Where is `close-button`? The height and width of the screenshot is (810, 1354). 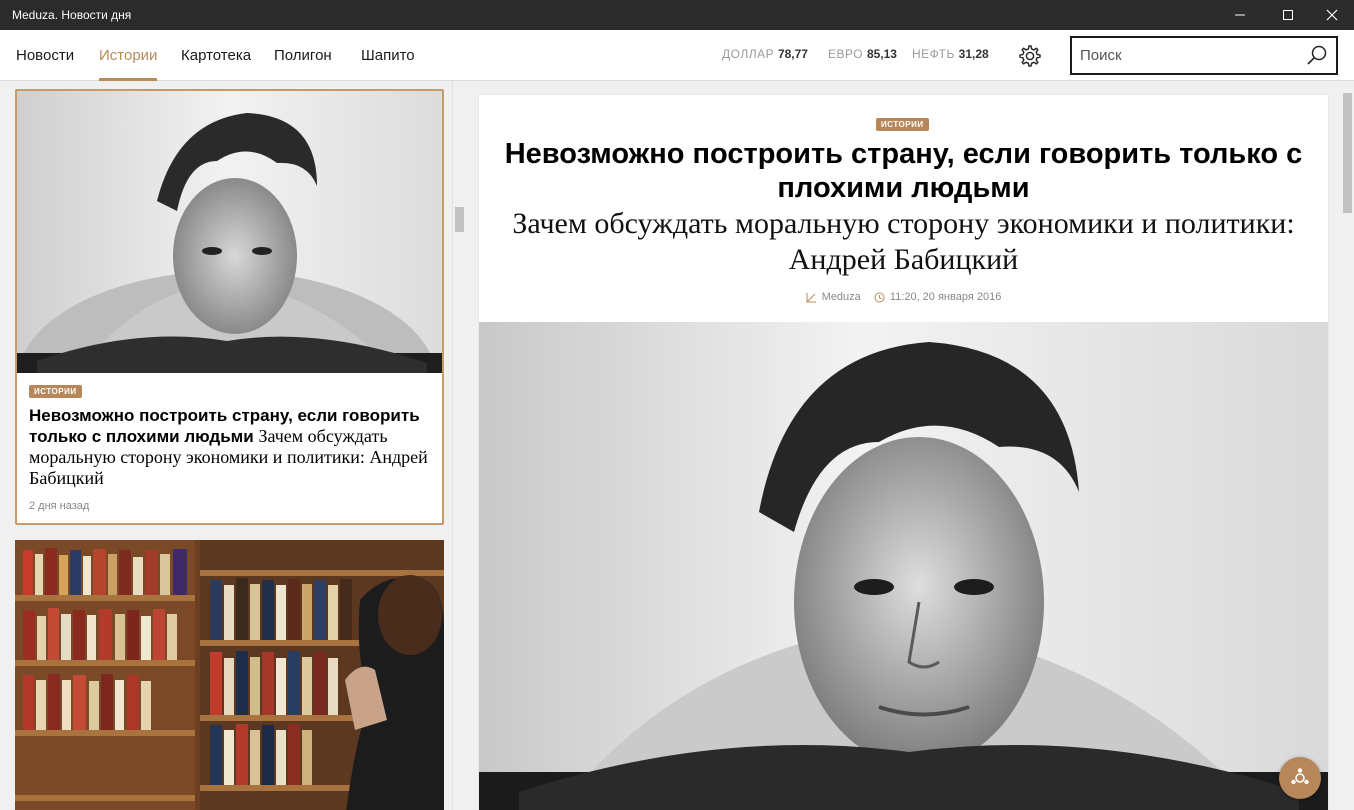 close-button is located at coordinates (1331, 15).